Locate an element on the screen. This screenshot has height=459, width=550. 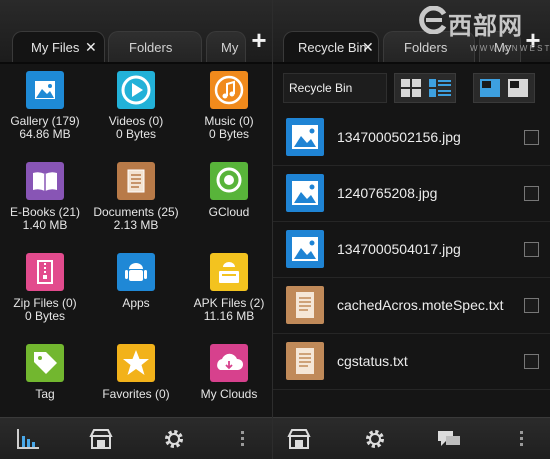
tab-my-files: My Files ✕ is located at coordinates (58, 46).